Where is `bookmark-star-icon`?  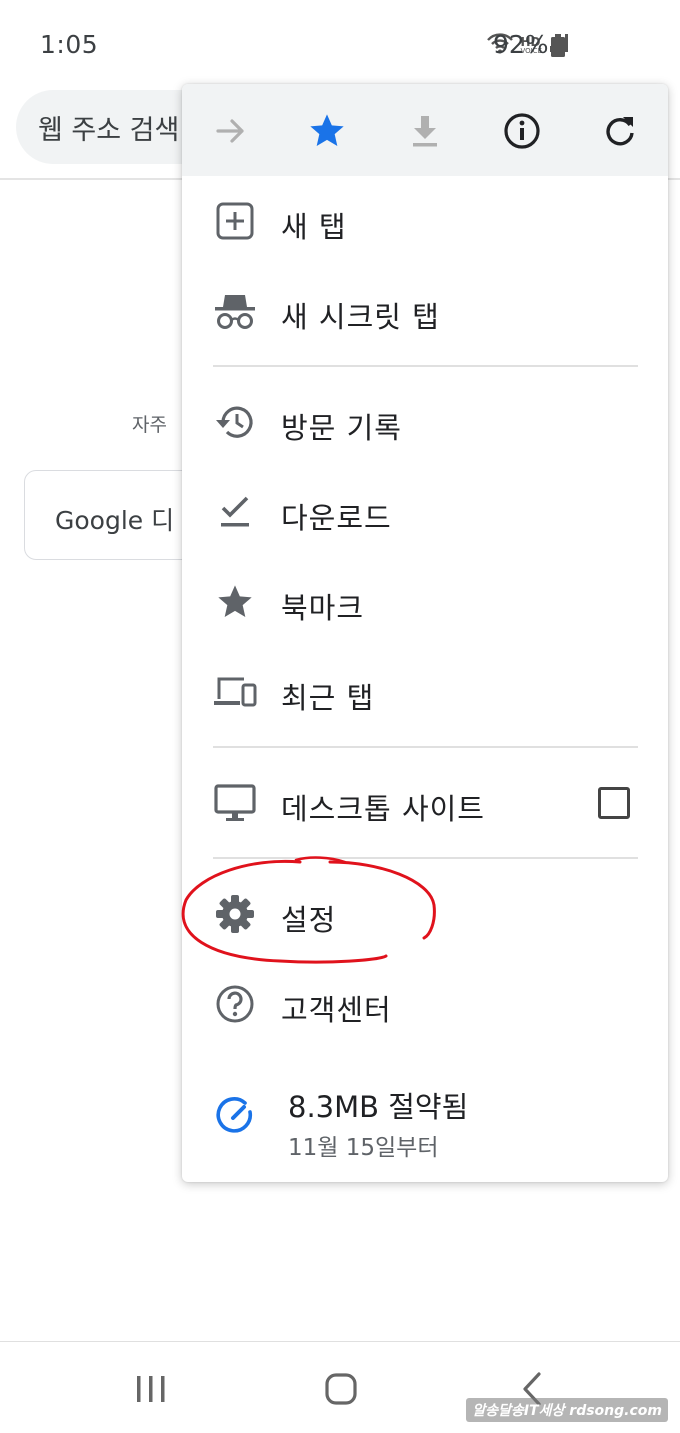 bookmark-star-icon is located at coordinates (327, 131).